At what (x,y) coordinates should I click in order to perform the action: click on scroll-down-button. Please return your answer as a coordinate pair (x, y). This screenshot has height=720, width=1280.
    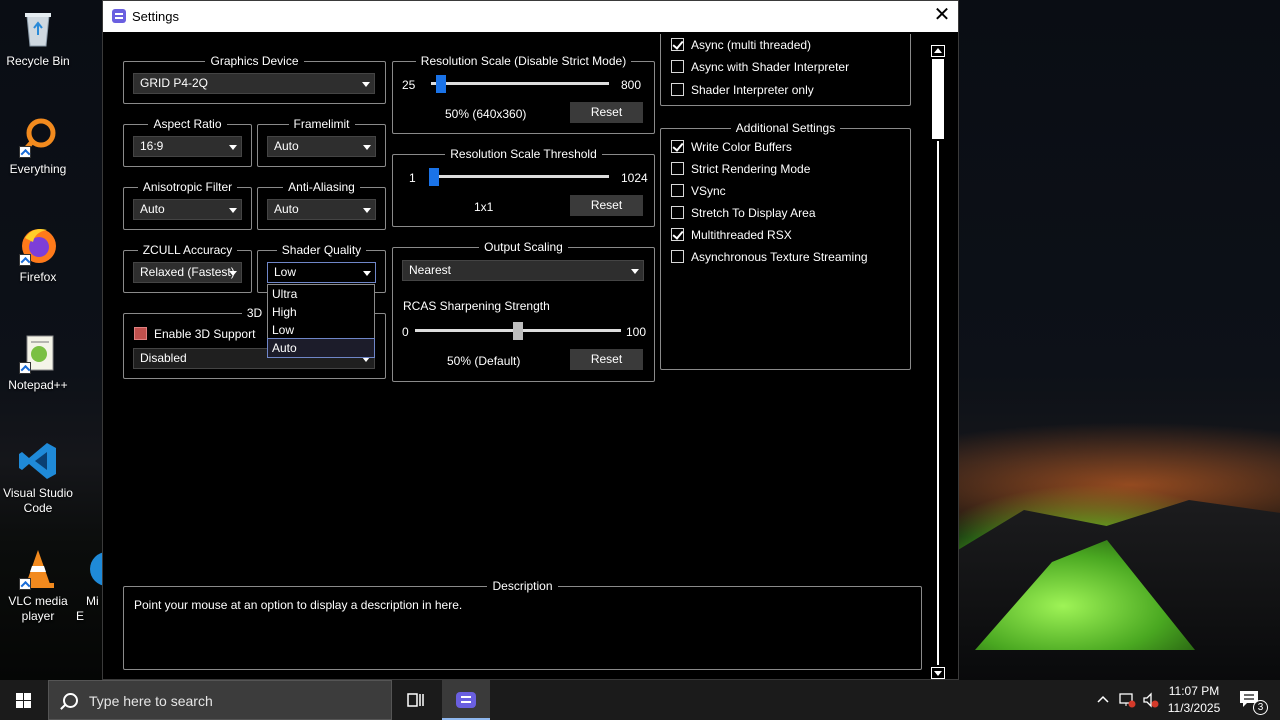
    Looking at the image, I should click on (938, 673).